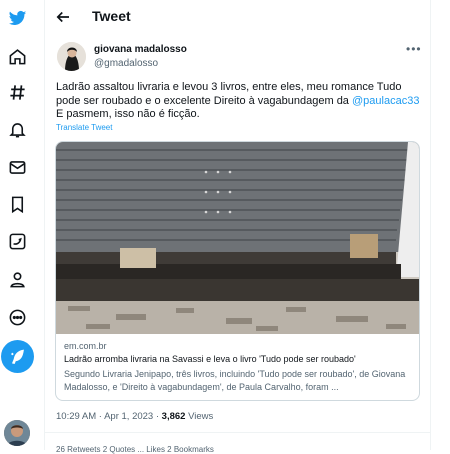 This screenshot has width=450, height=454. What do you see at coordinates (237, 432) in the screenshot?
I see `meta-divider` at bounding box center [237, 432].